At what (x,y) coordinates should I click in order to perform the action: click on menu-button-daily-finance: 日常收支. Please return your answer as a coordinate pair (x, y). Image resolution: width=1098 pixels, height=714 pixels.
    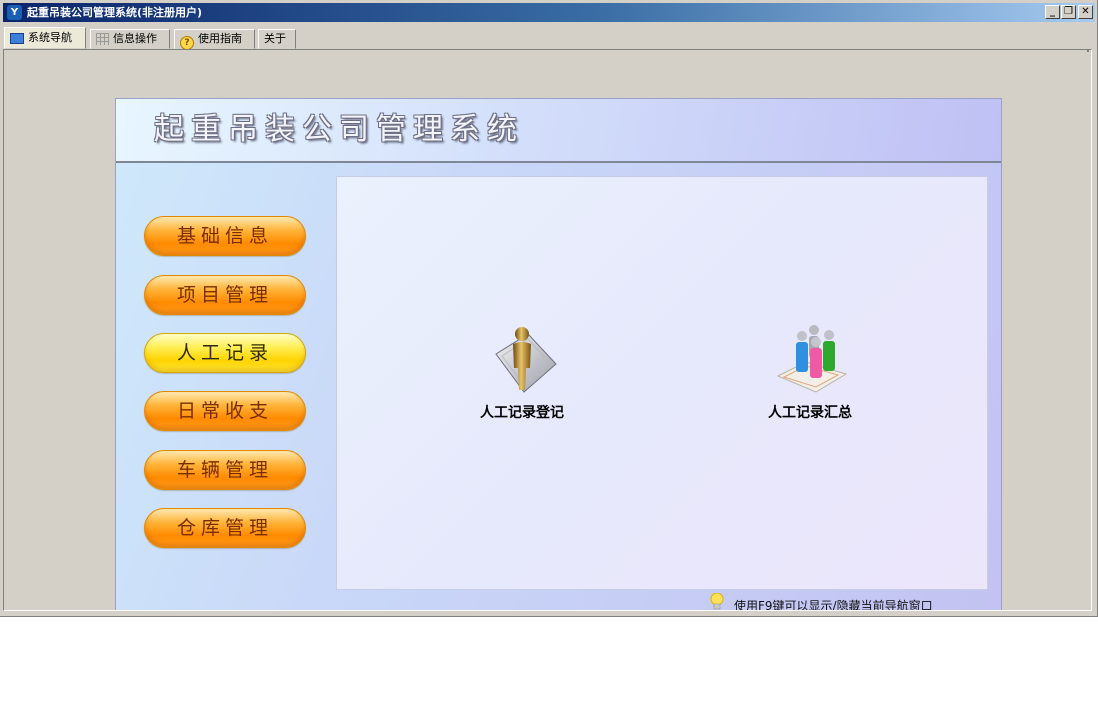
    Looking at the image, I should click on (225, 411).